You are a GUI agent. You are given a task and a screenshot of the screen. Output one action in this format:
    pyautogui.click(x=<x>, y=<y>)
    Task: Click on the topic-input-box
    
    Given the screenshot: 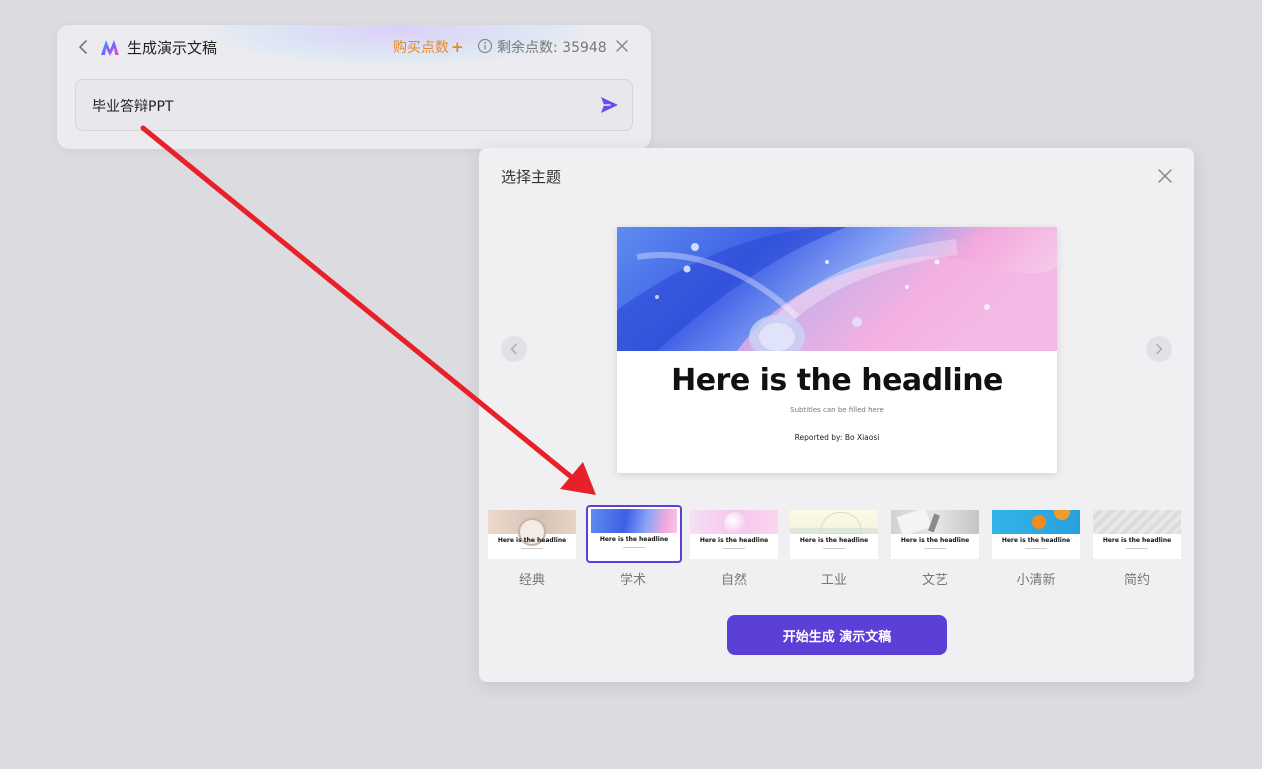 What is the action you would take?
    pyautogui.click(x=354, y=105)
    